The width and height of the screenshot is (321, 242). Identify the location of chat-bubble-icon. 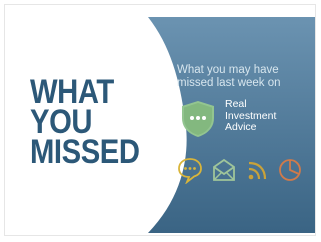
(190, 171).